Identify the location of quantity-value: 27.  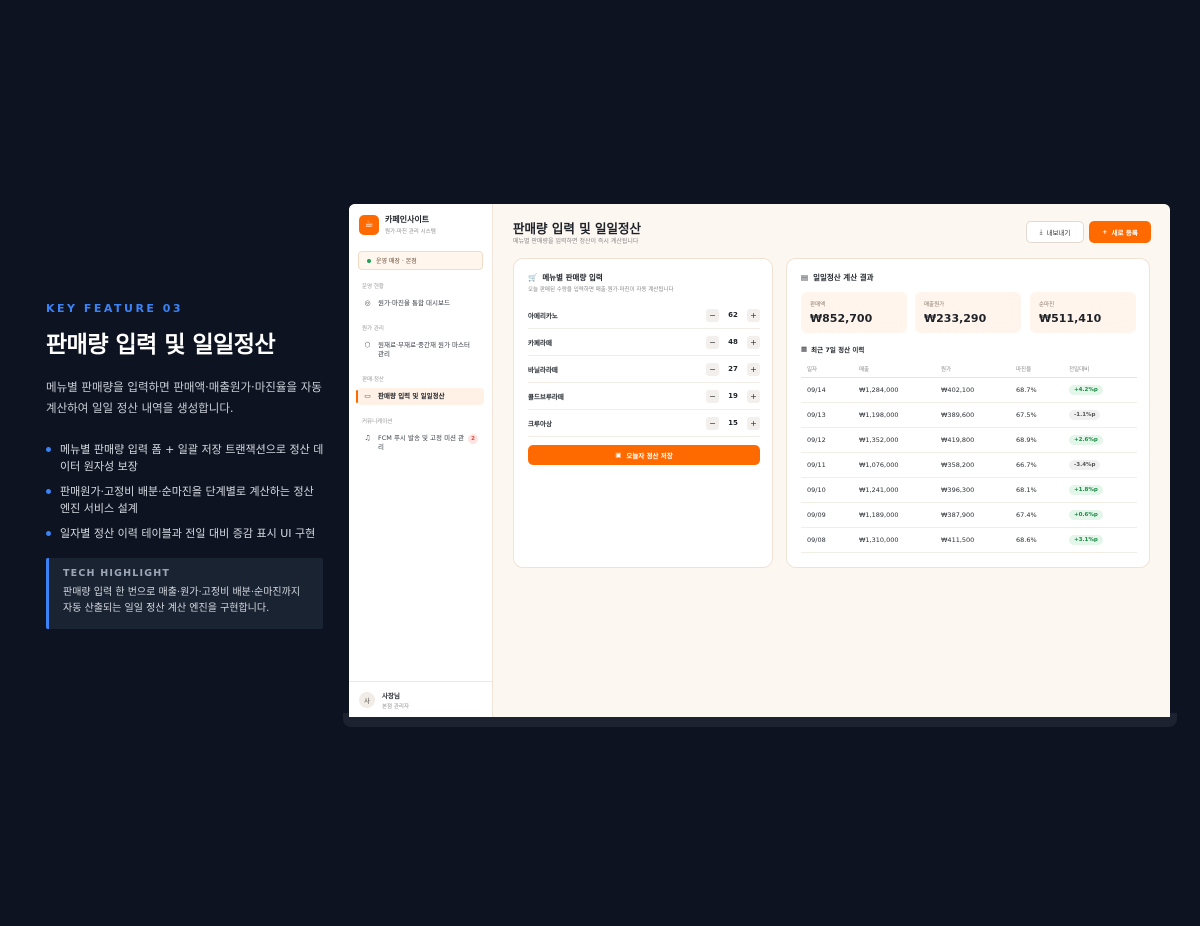
(733, 369).